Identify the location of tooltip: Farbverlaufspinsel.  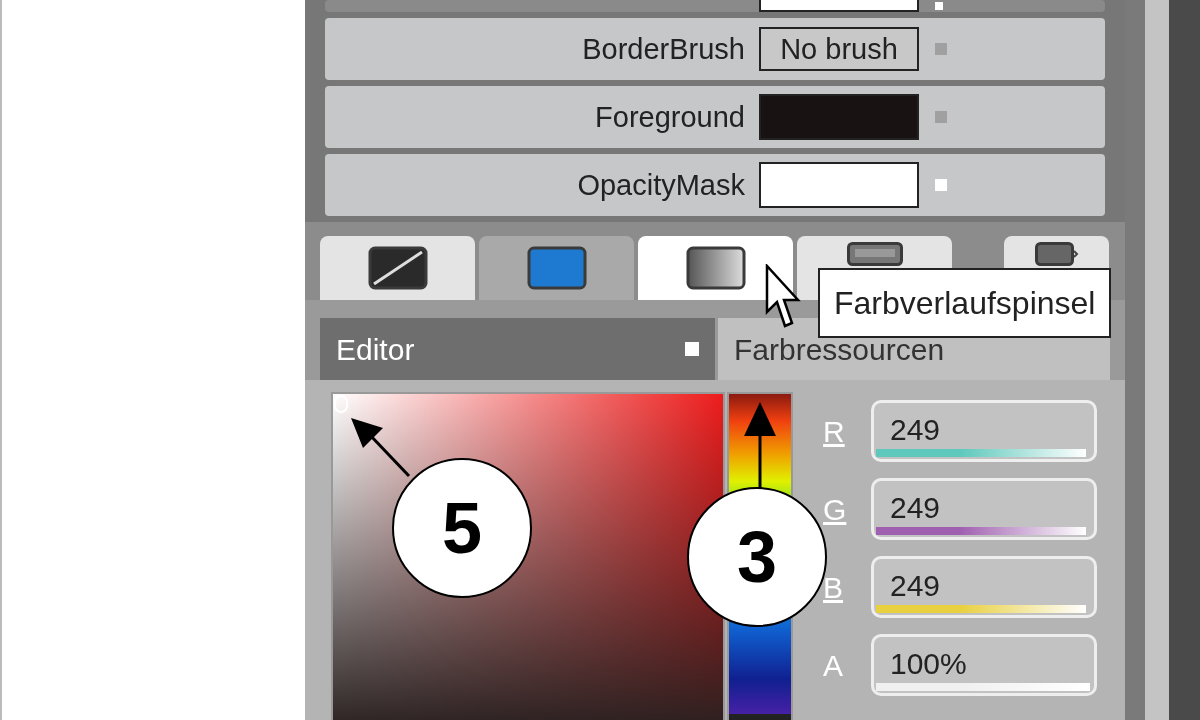
(965, 303).